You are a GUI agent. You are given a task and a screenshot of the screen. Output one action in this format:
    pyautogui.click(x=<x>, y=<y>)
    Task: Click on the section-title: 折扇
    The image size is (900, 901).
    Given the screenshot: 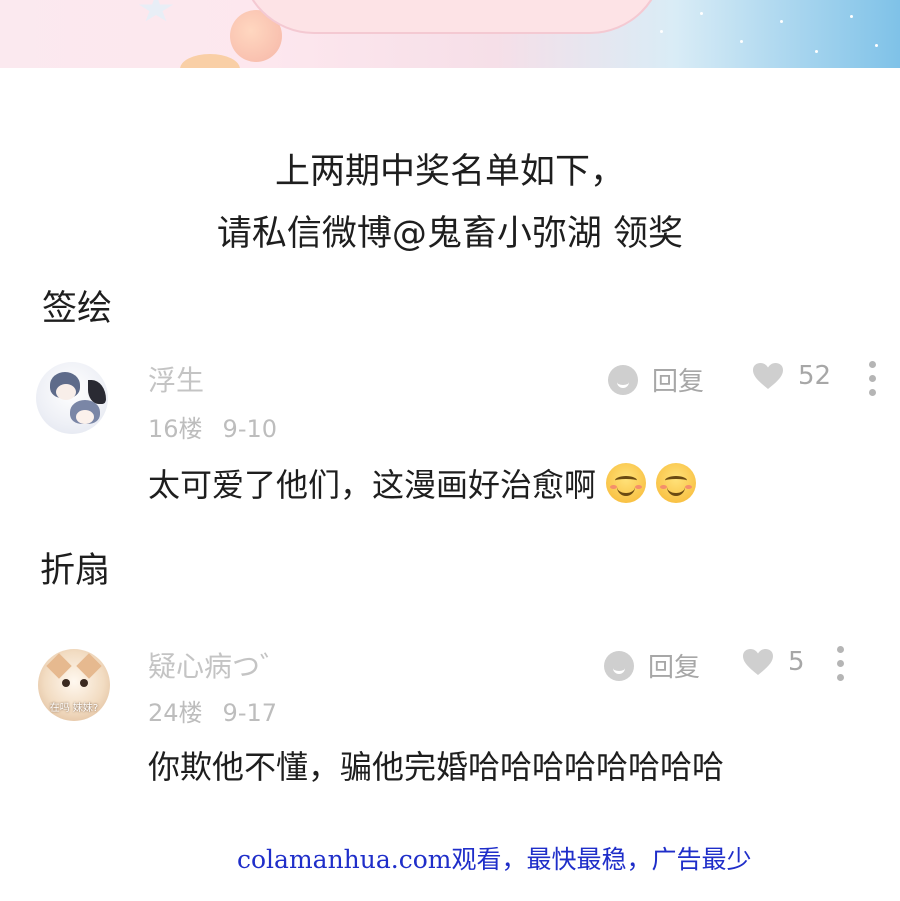 What is the action you would take?
    pyautogui.click(x=75, y=571)
    